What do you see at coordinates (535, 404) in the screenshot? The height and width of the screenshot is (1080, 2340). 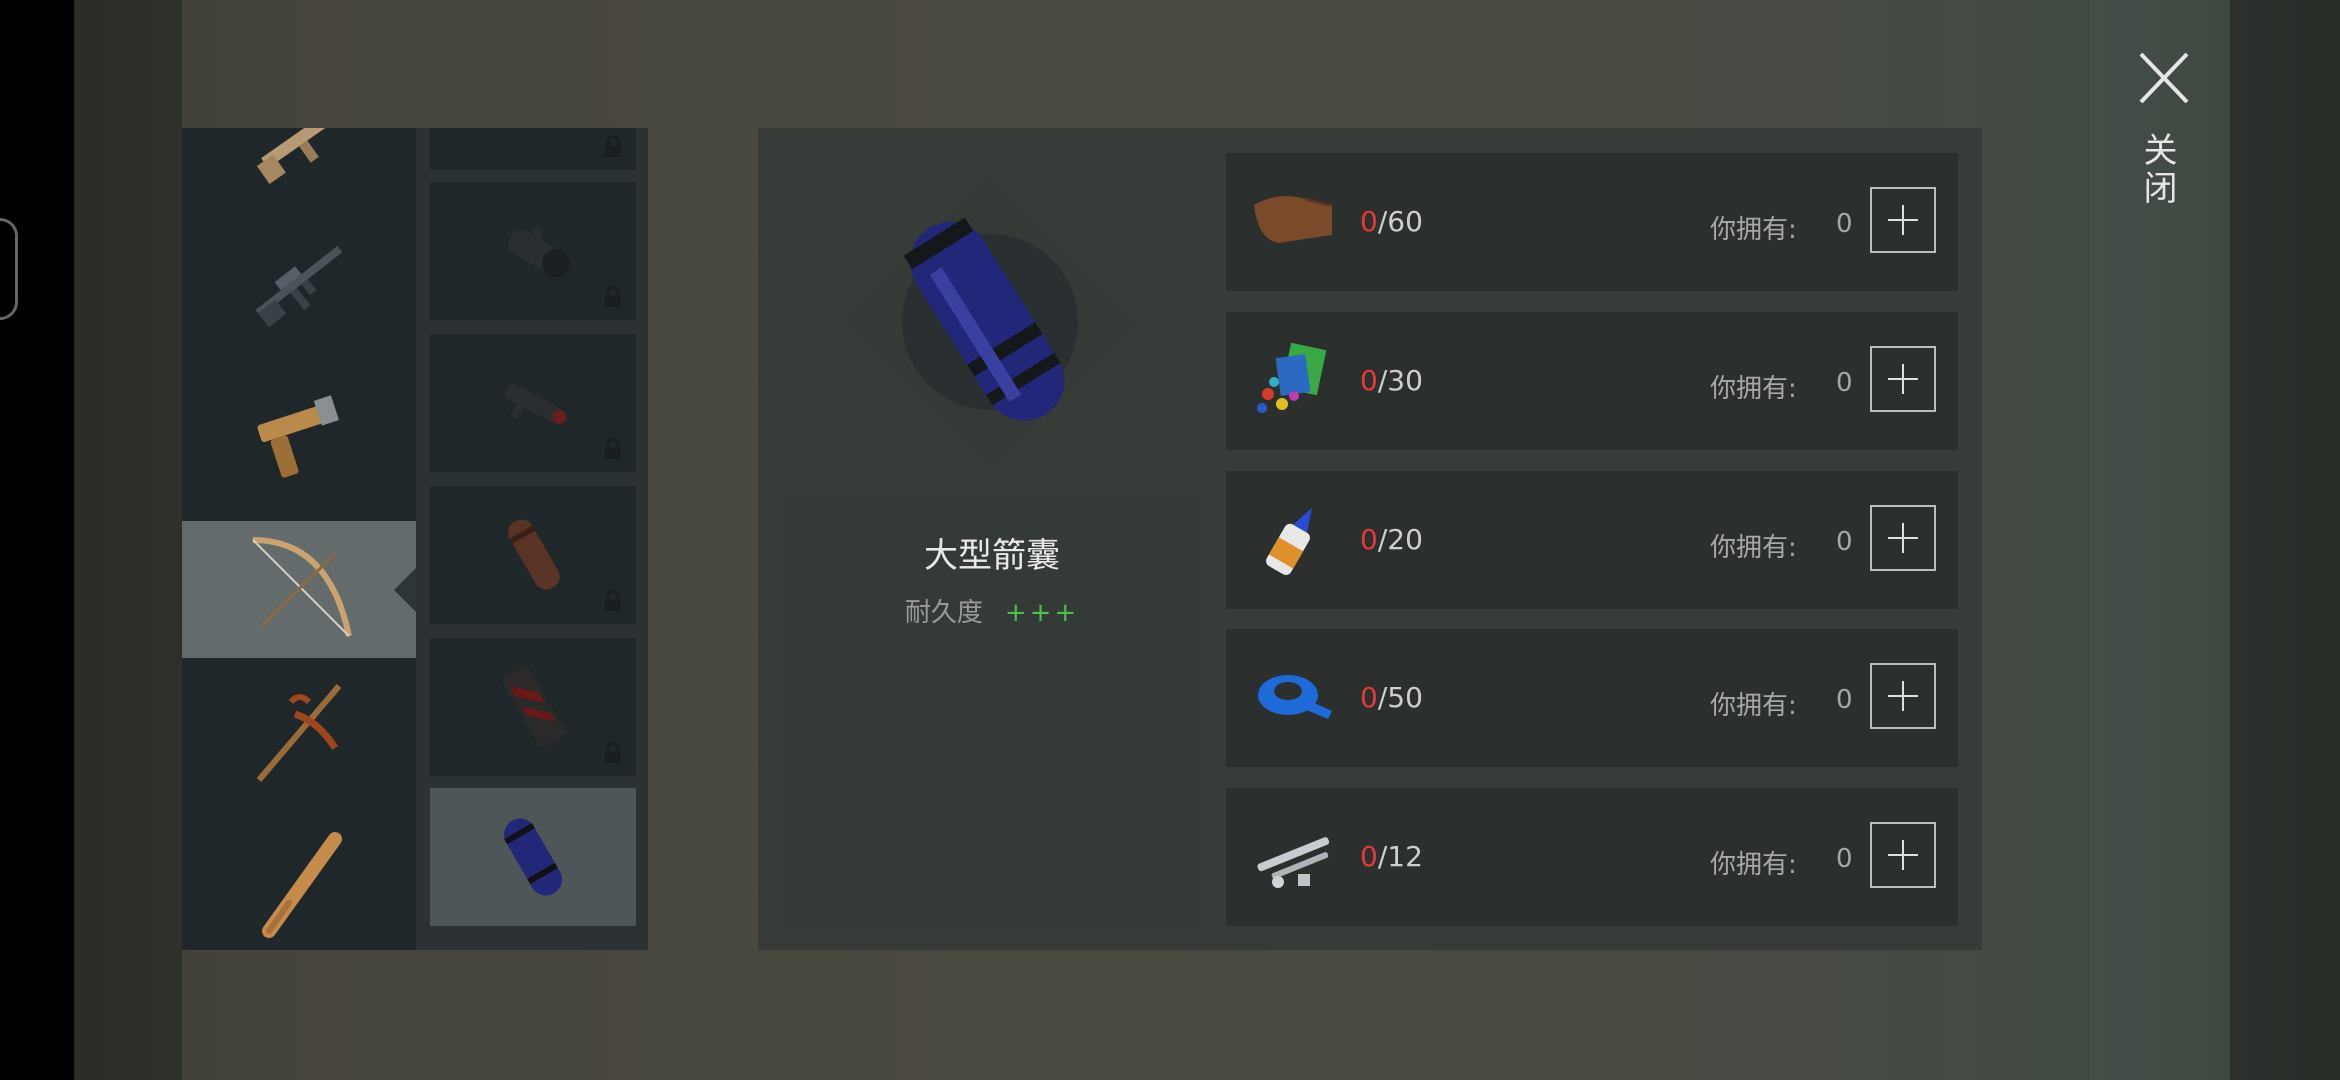 I see `small-scope-icon` at bounding box center [535, 404].